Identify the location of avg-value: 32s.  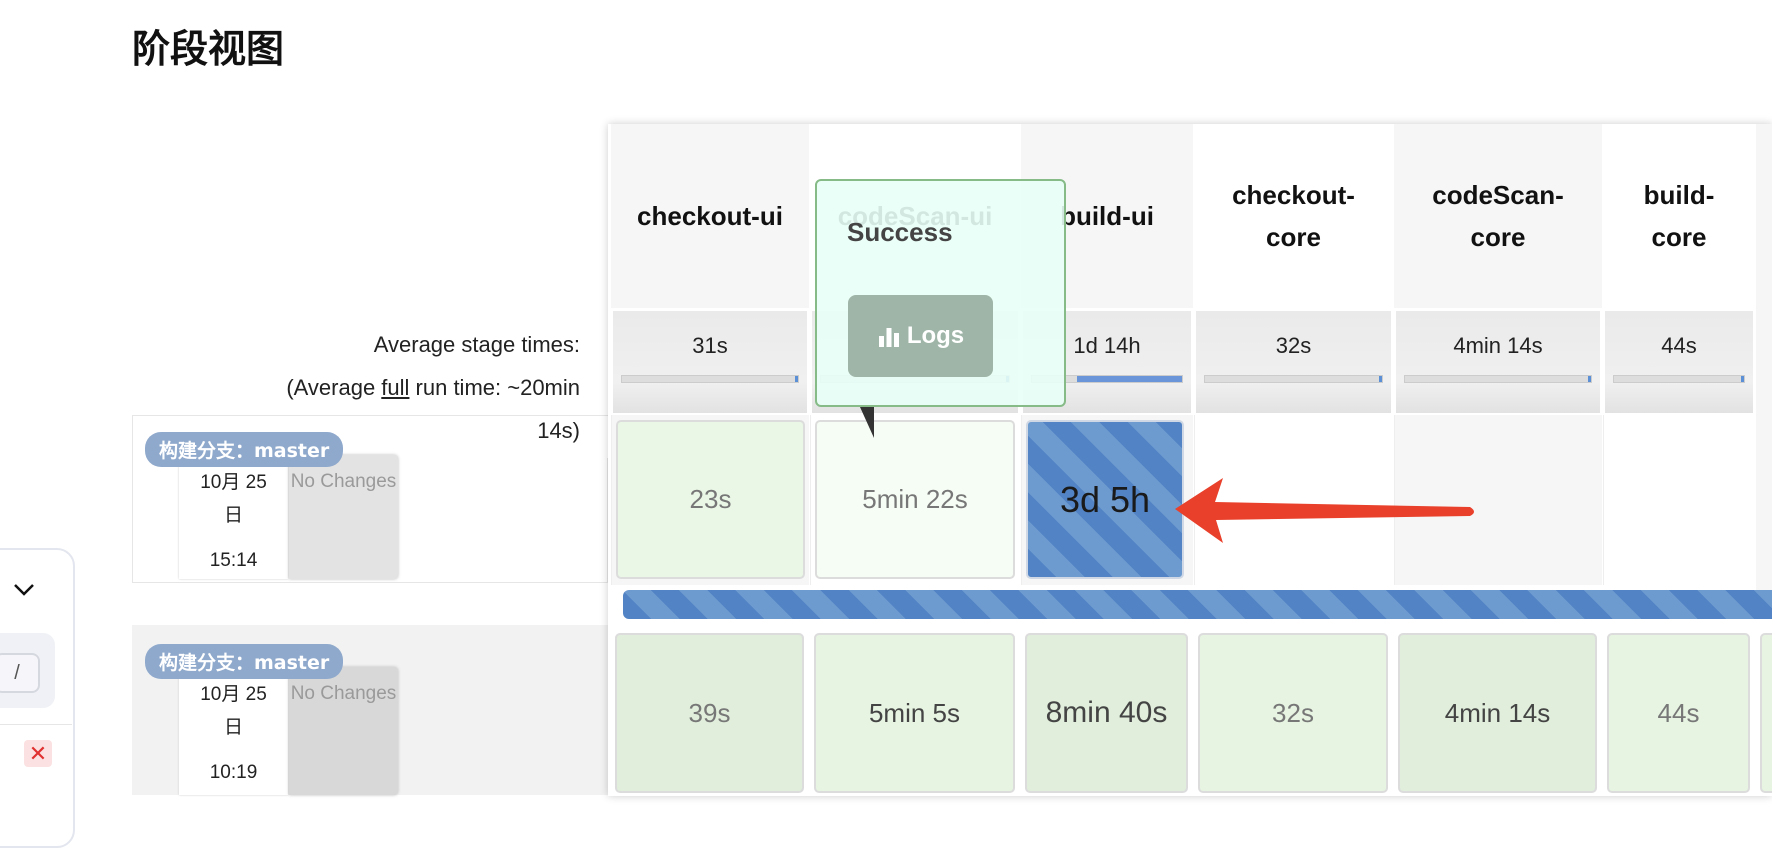
(1293, 345).